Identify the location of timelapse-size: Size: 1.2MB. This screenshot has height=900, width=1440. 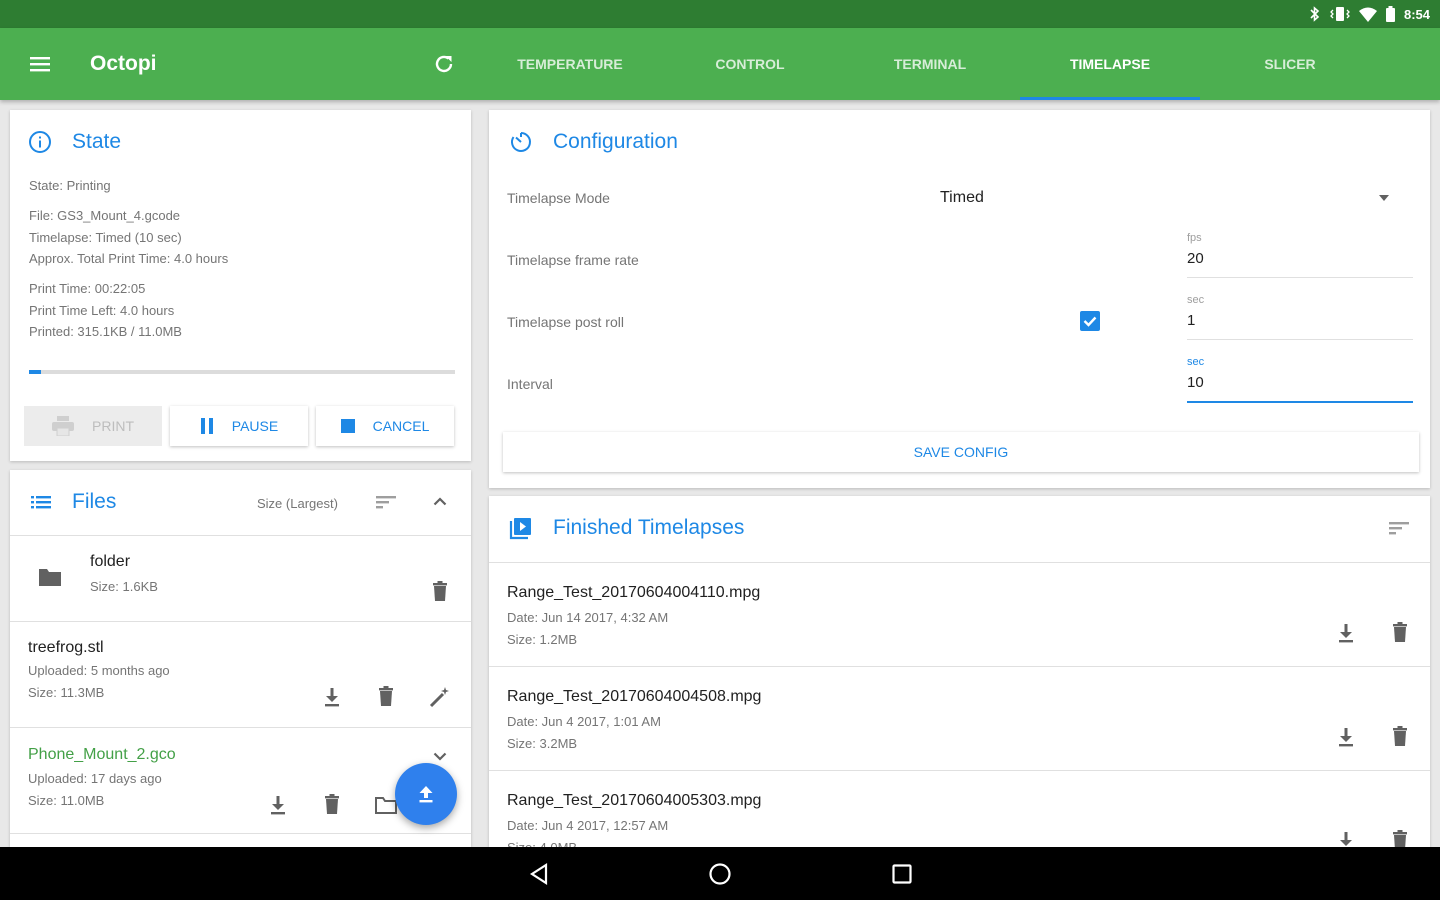
(542, 639).